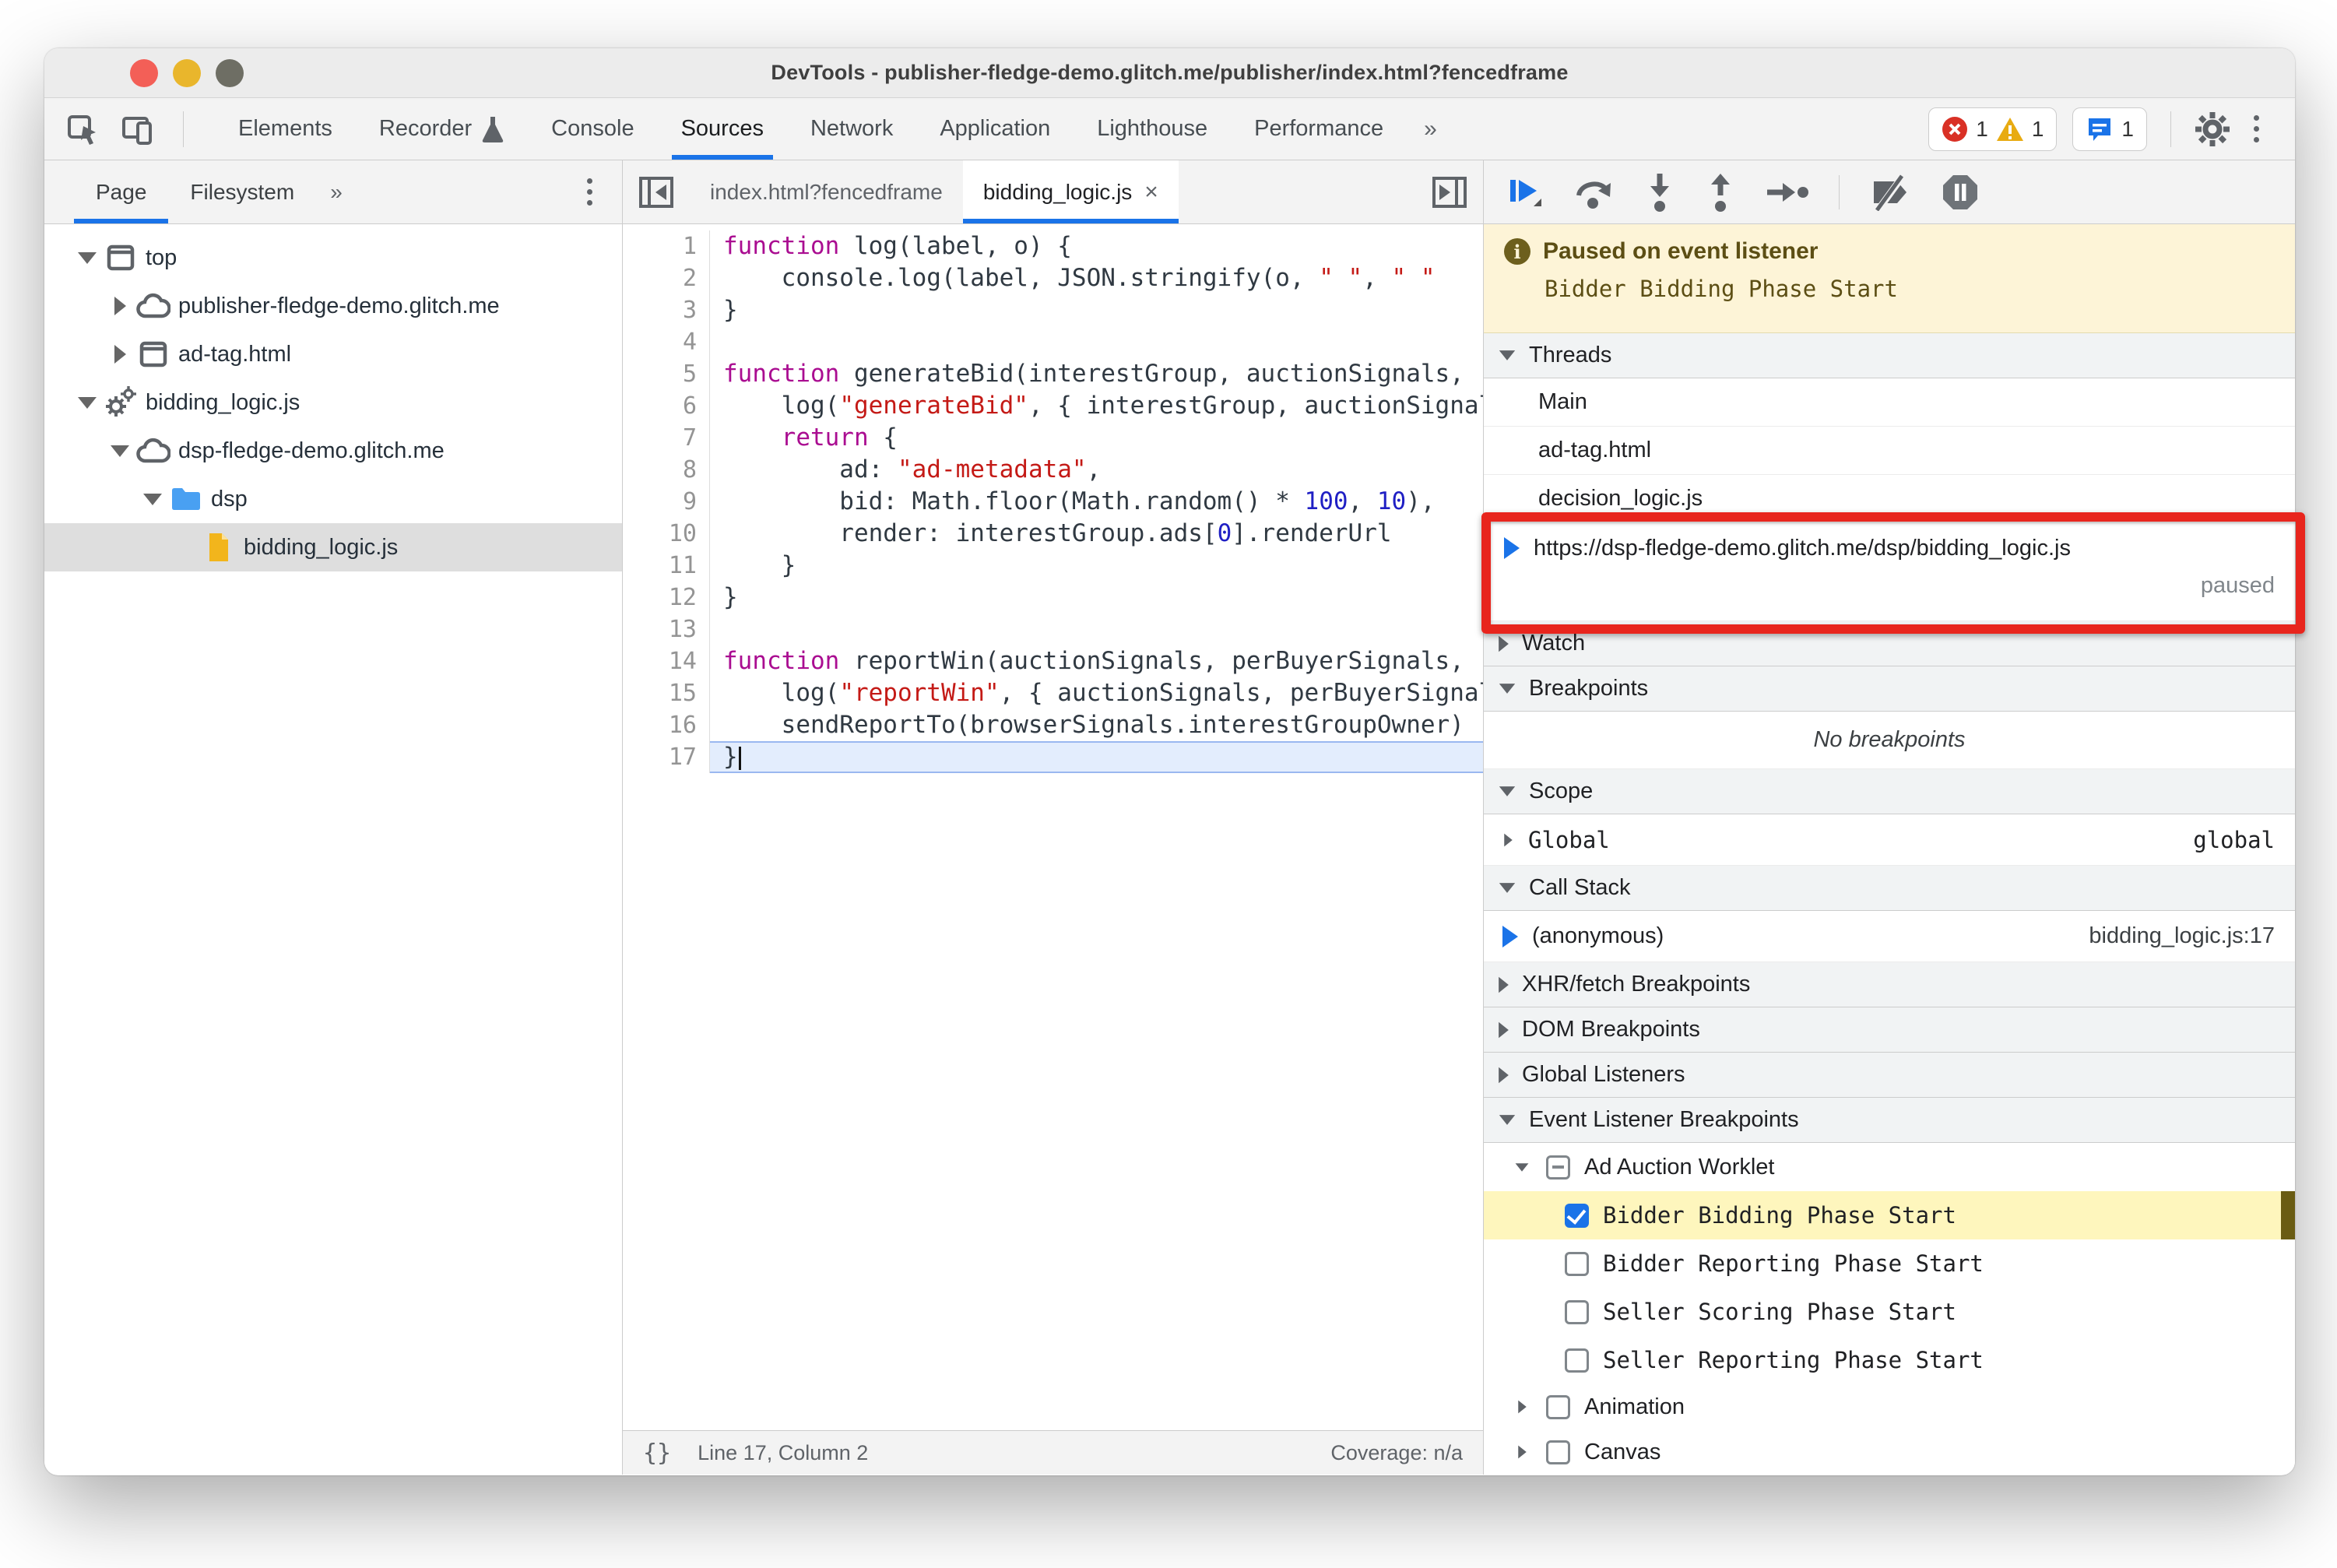 The image size is (2337, 1568). I want to click on global-listeners-section-header: Global Listeners, so click(1890, 1075).